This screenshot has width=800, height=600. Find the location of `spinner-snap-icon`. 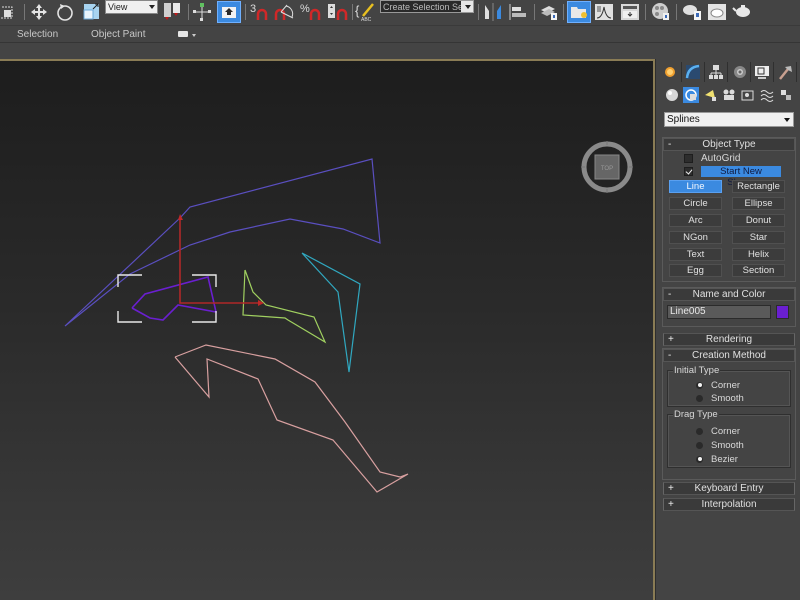

spinner-snap-icon is located at coordinates (338, 12).